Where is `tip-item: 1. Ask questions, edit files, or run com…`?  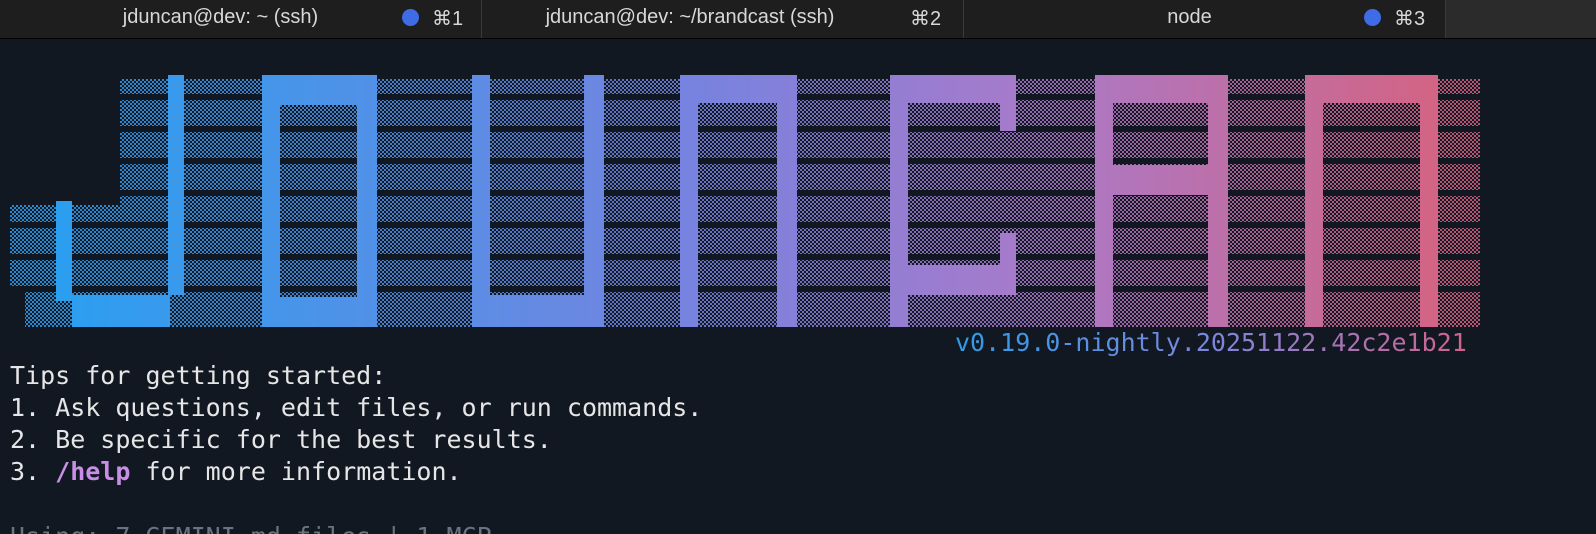
tip-item: 1. Ask questions, edit files, or run com… is located at coordinates (356, 407).